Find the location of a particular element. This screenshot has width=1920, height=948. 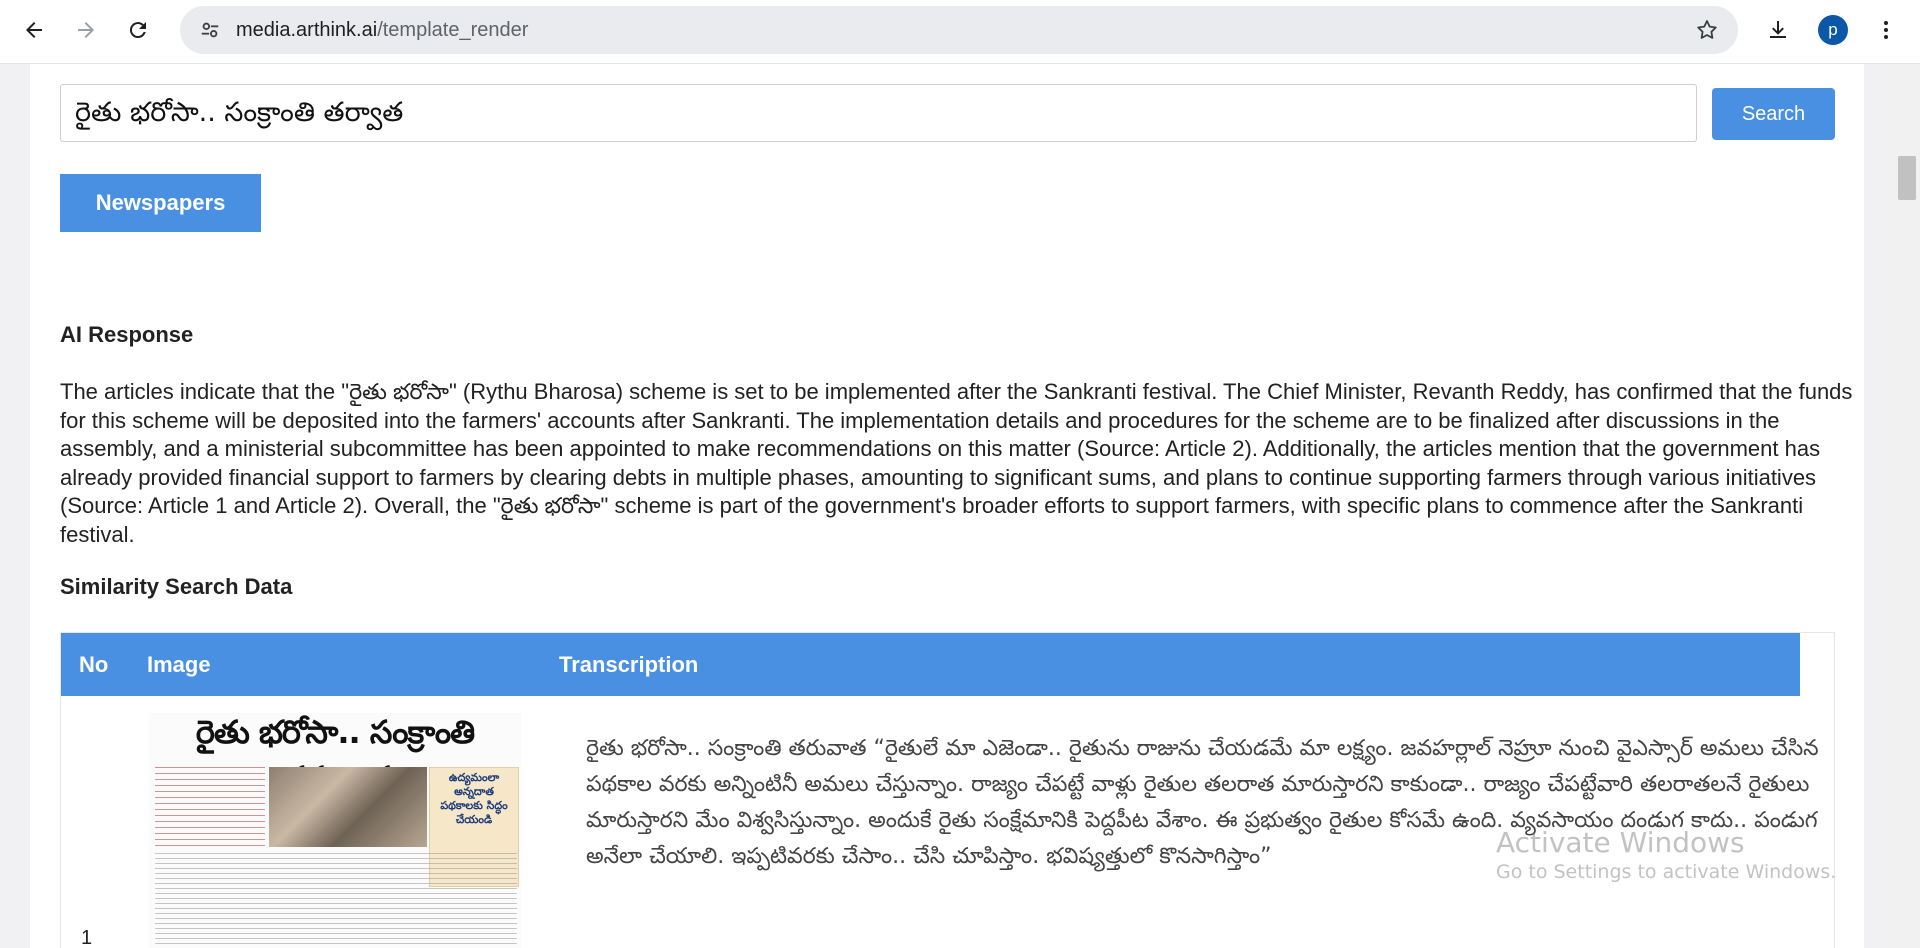

reload-icon is located at coordinates (137, 30).